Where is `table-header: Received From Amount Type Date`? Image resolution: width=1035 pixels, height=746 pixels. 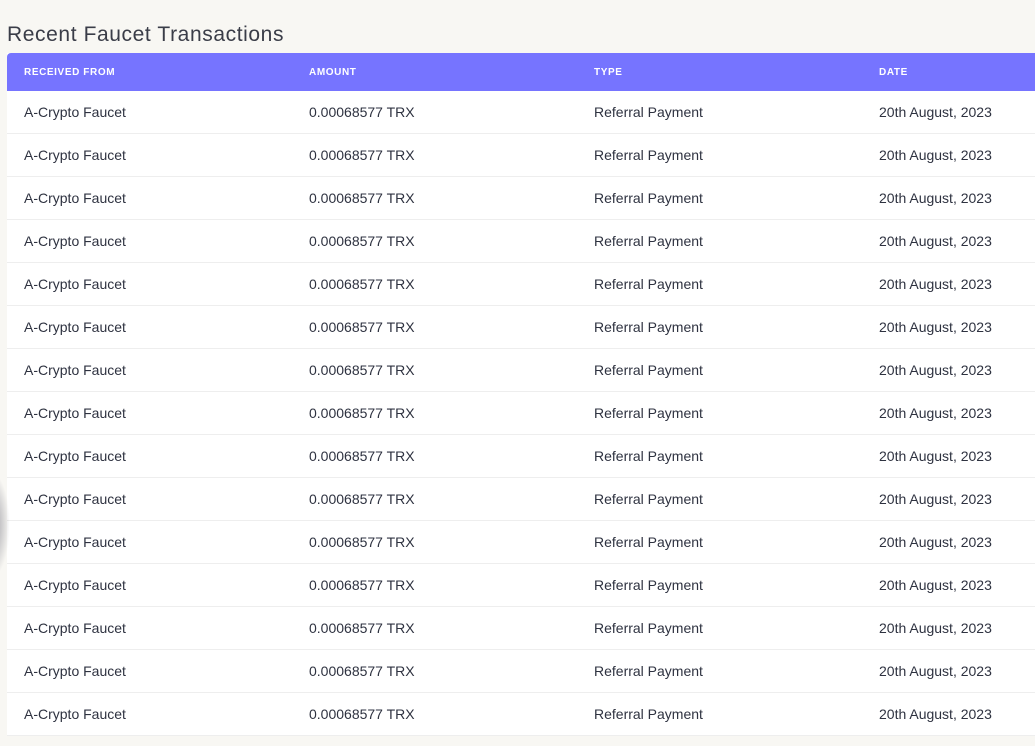 table-header: Received From Amount Type Date is located at coordinates (521, 72).